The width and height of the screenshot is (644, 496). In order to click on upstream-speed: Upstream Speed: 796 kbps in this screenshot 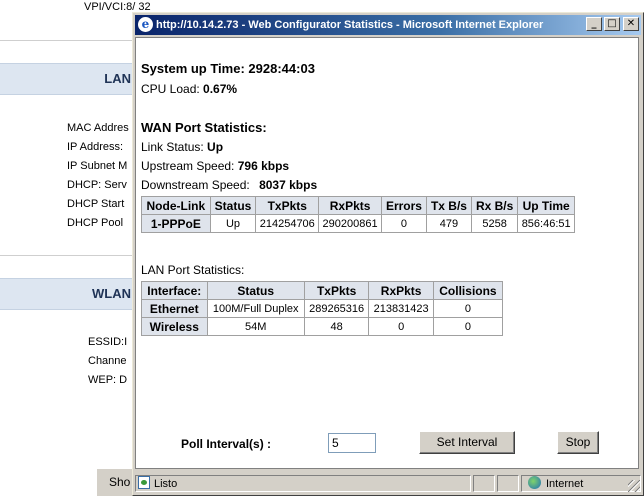, I will do `click(215, 166)`.